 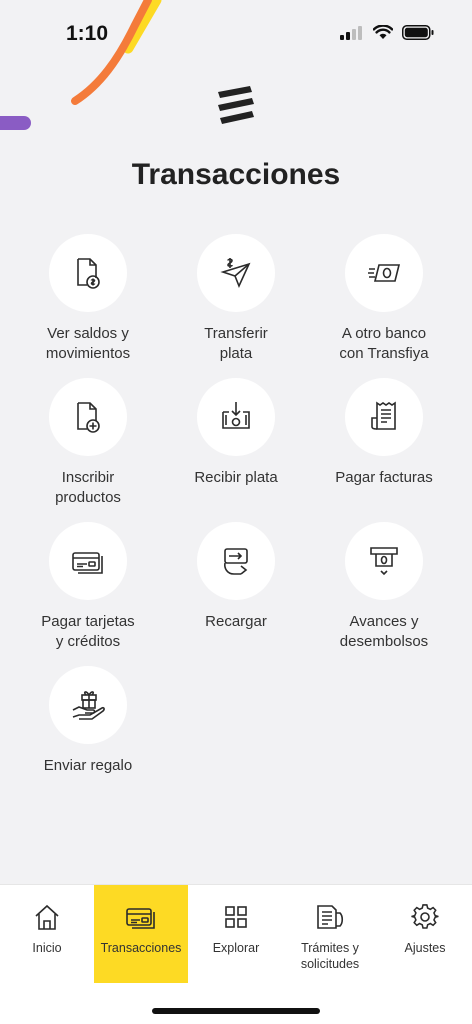 I want to click on home-icon, so click(x=47, y=917).